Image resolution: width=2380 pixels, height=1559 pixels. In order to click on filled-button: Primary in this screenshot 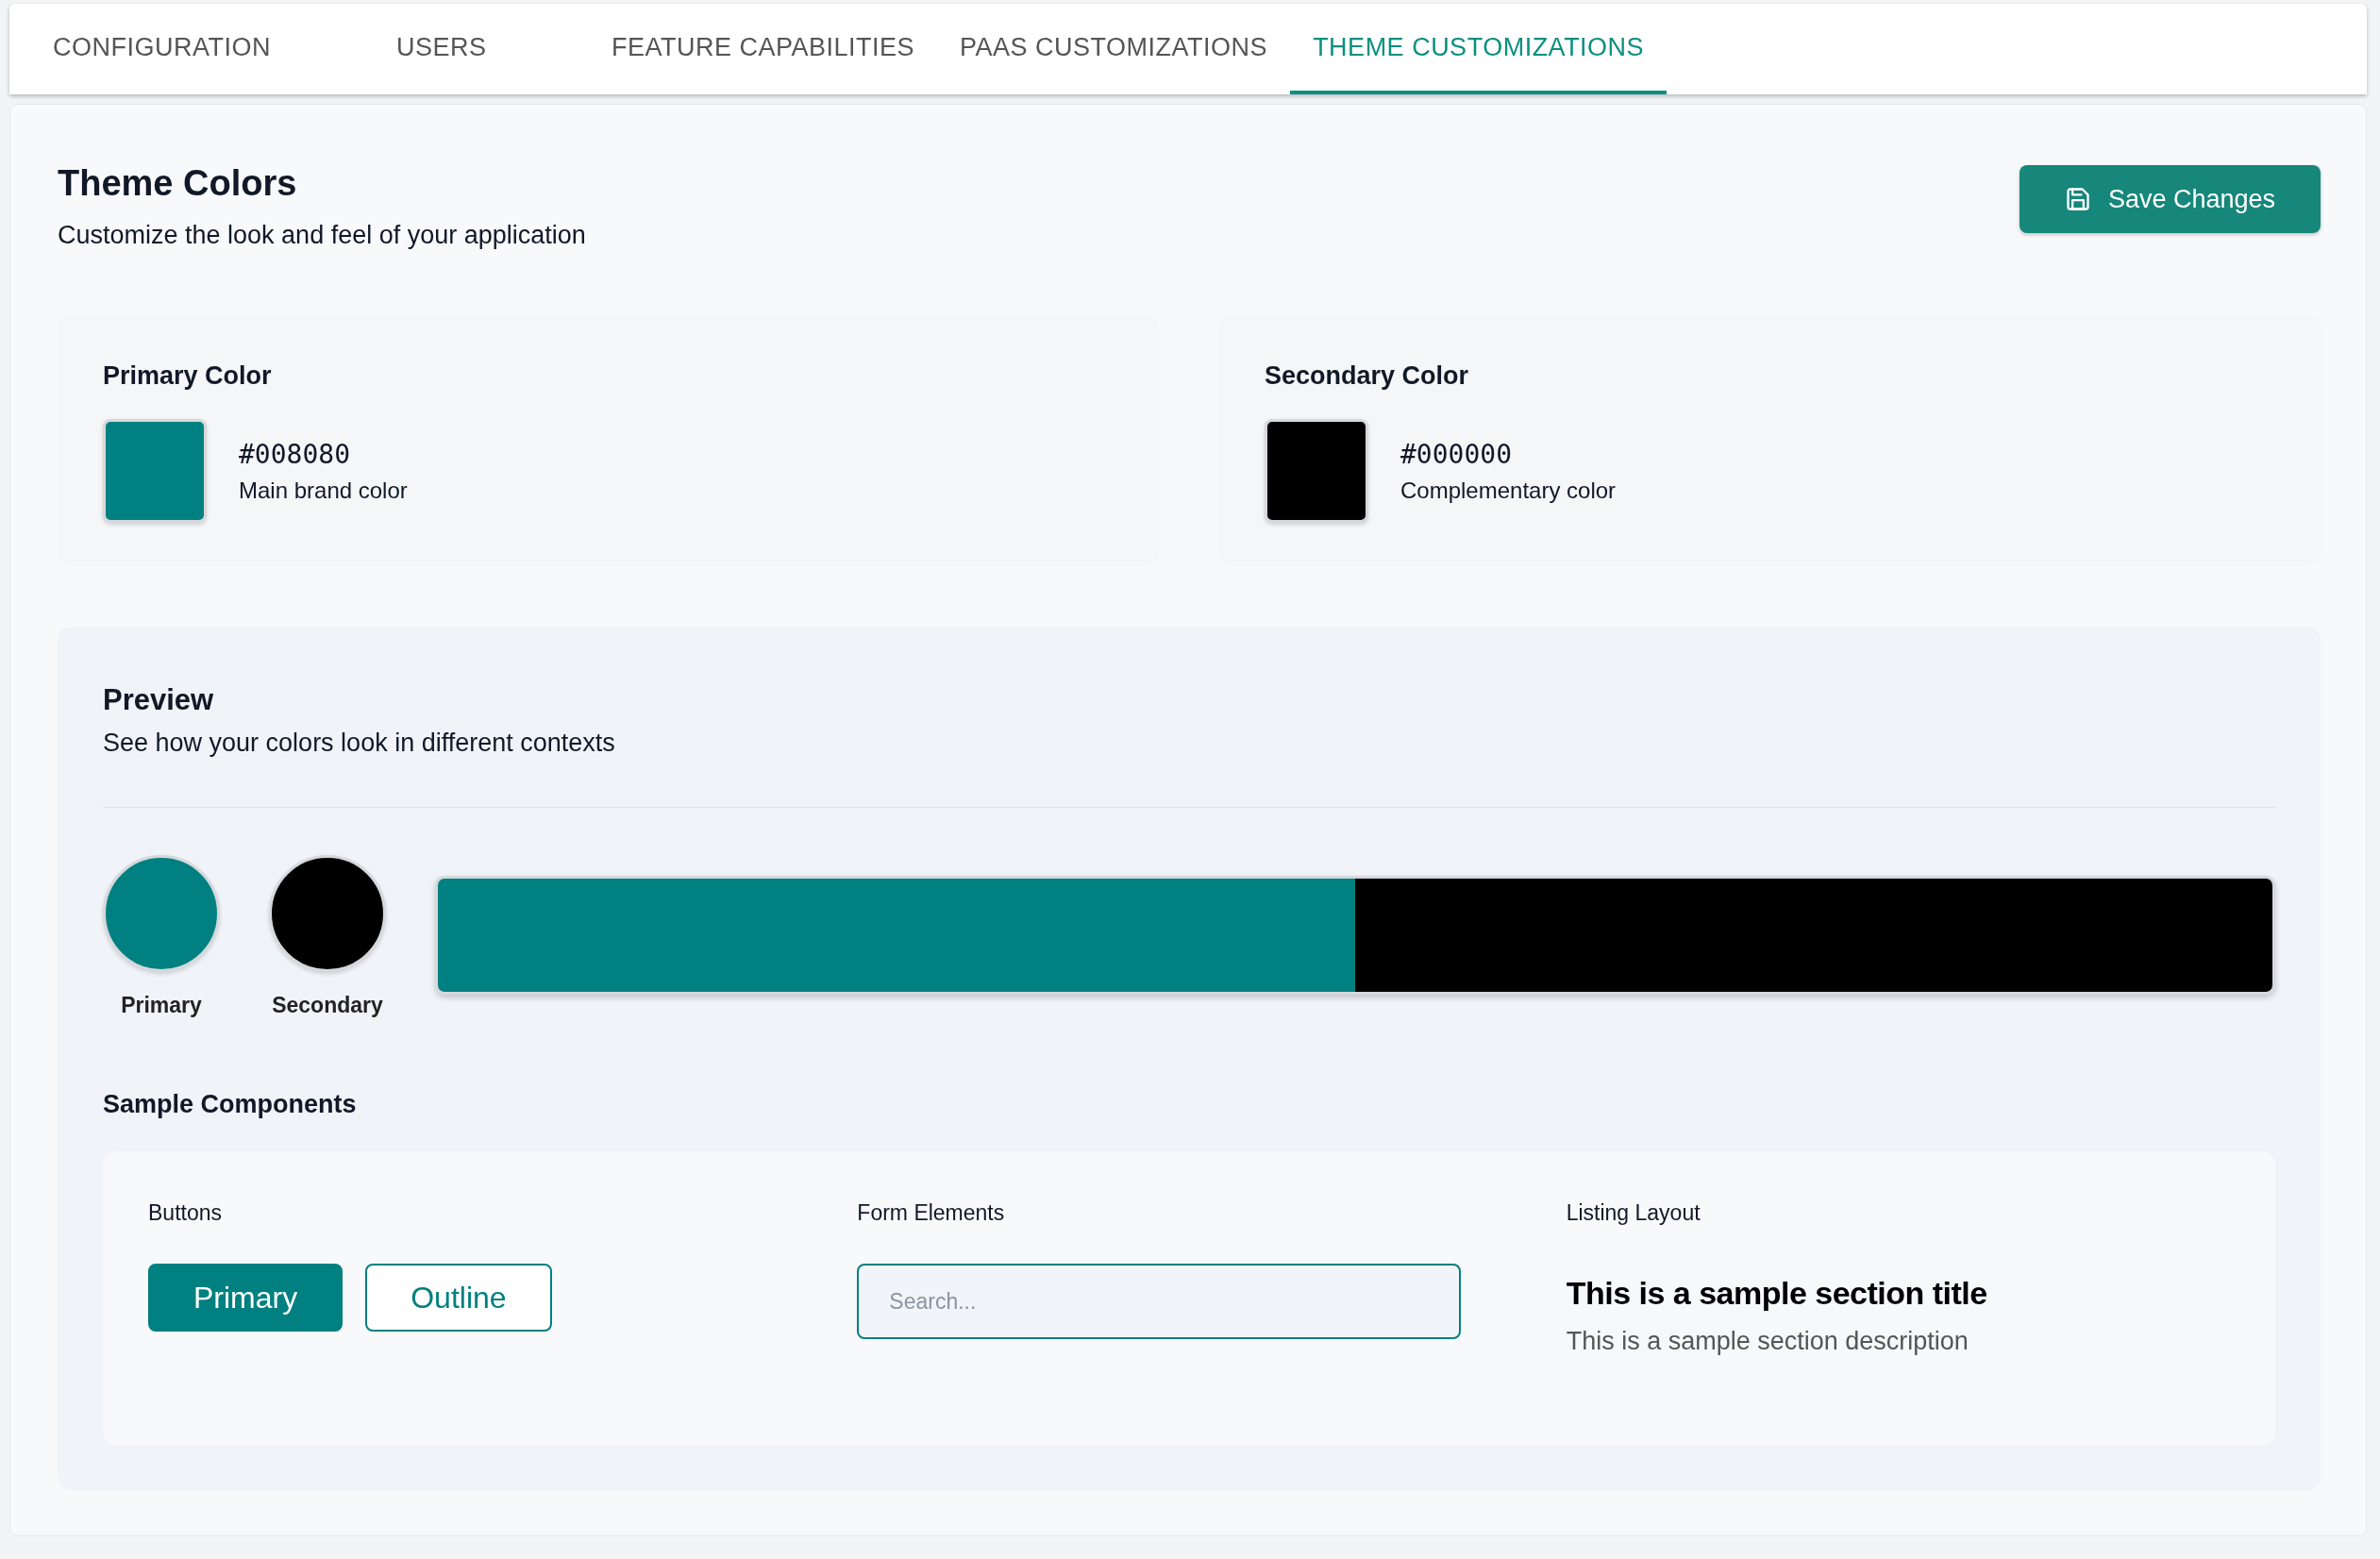, I will do `click(246, 1298)`.